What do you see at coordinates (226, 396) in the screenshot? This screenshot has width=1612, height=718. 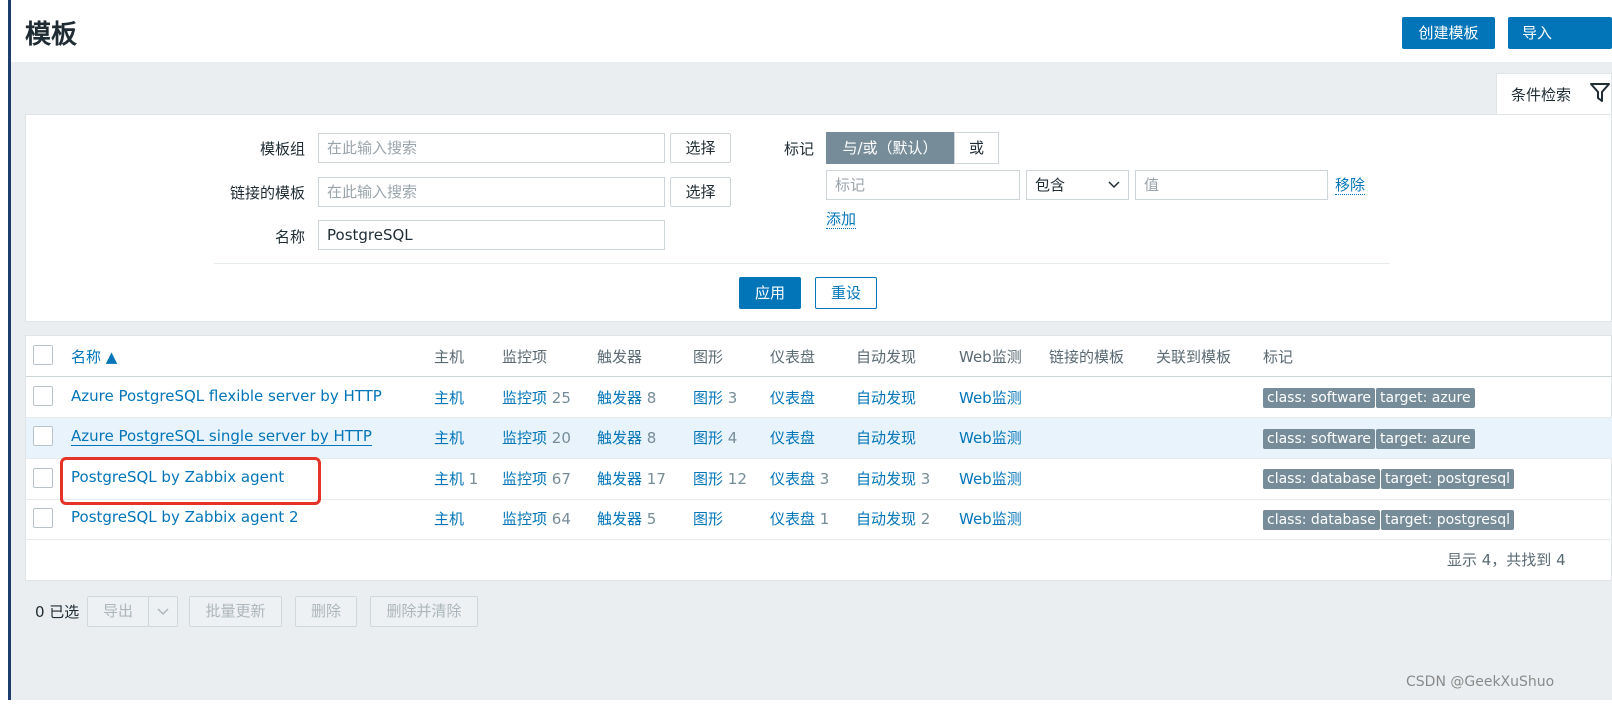 I see `template-name-link: Azure PostgreSQL flexible server by HTTP` at bounding box center [226, 396].